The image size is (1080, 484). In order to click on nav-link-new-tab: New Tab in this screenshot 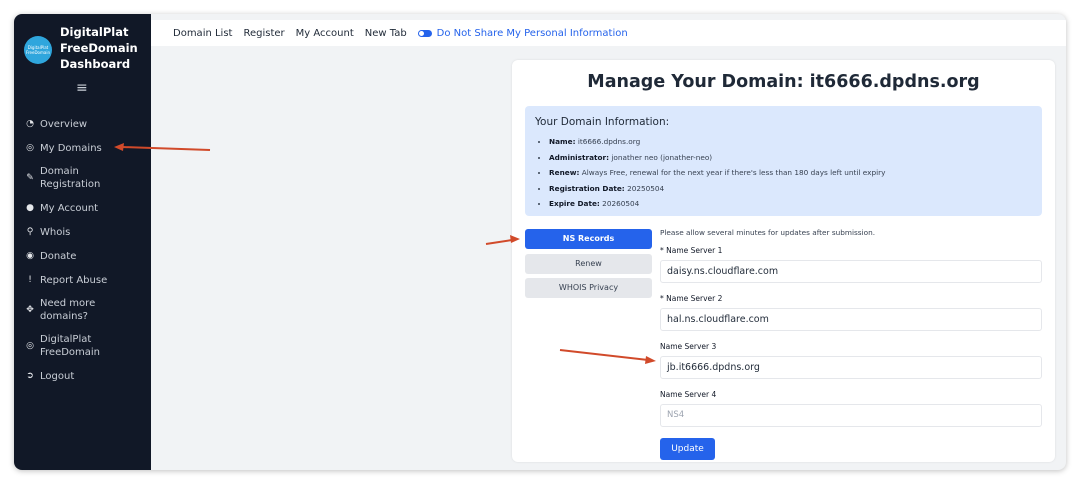, I will do `click(386, 33)`.